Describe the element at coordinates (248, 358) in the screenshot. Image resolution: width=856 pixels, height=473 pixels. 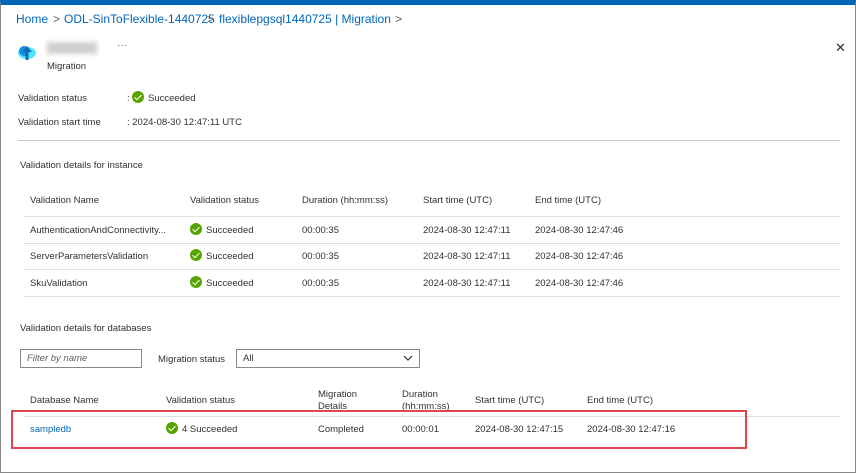
I see `dropdown-value: All` at that location.